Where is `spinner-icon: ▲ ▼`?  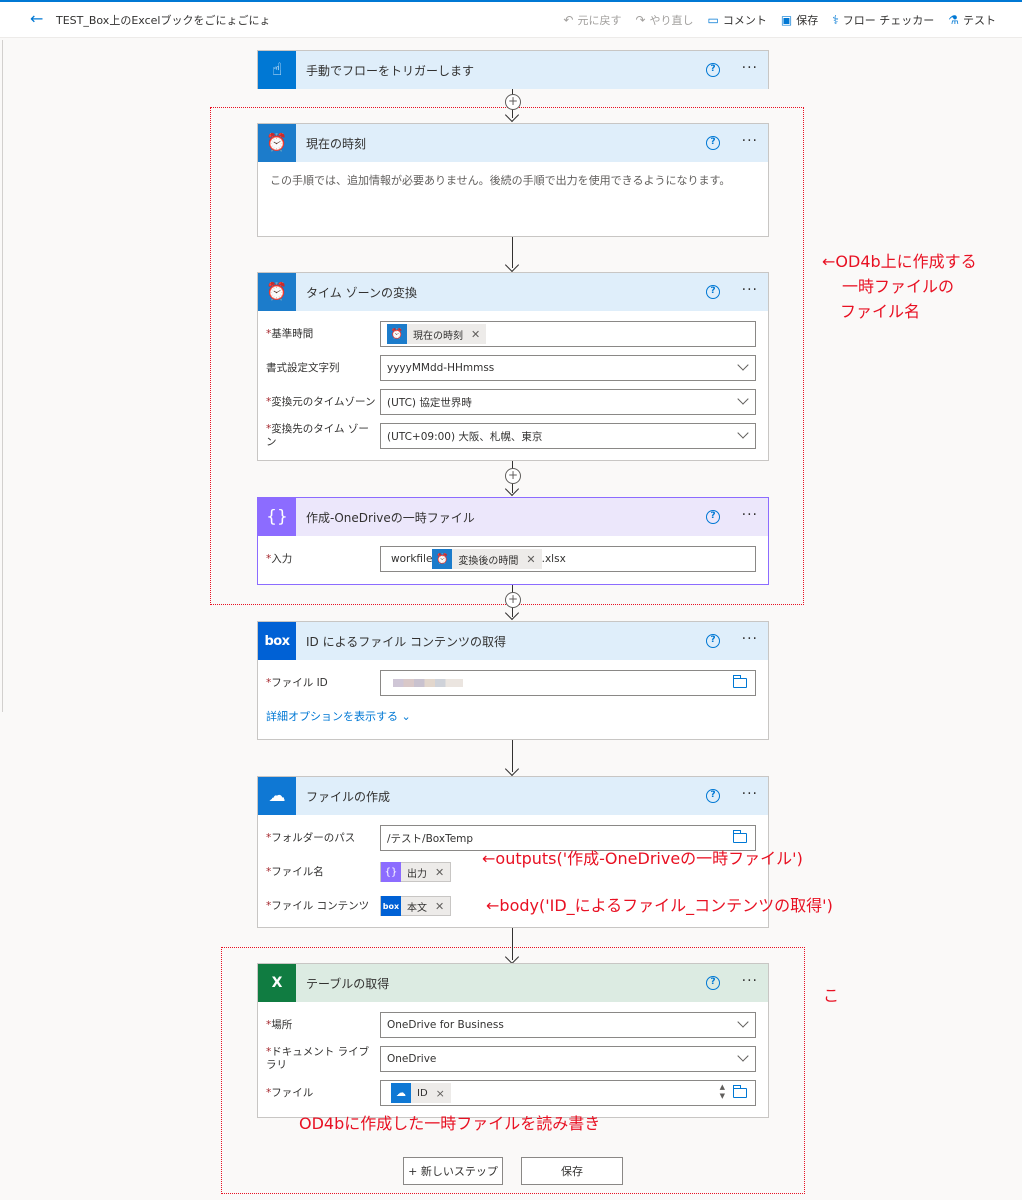
spinner-icon: ▲ ▼ is located at coordinates (722, 1092).